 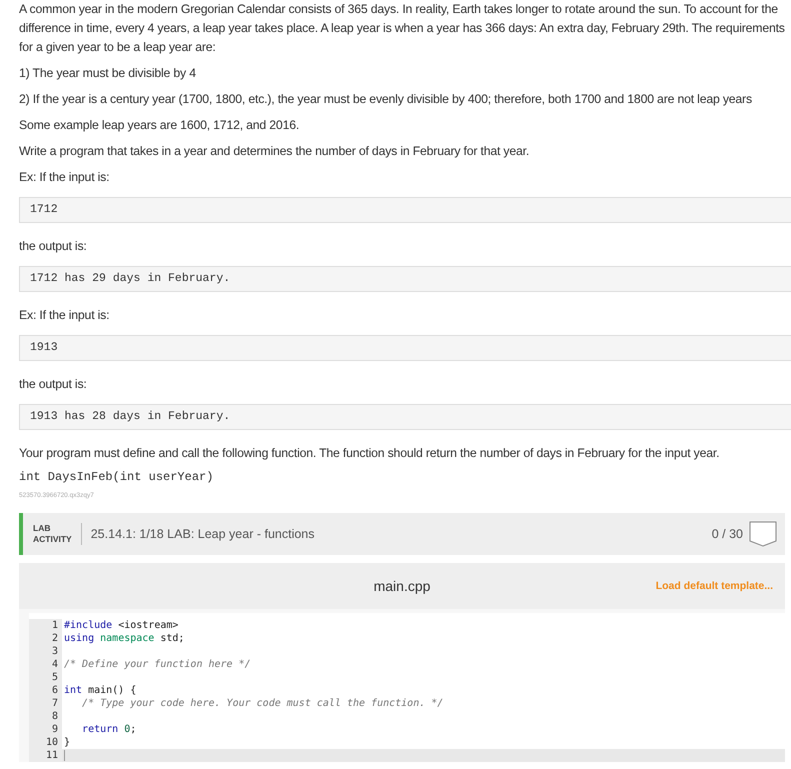 I want to click on paragraph: Some example leap years are 1600, 1712, and 2016., so click(x=159, y=125).